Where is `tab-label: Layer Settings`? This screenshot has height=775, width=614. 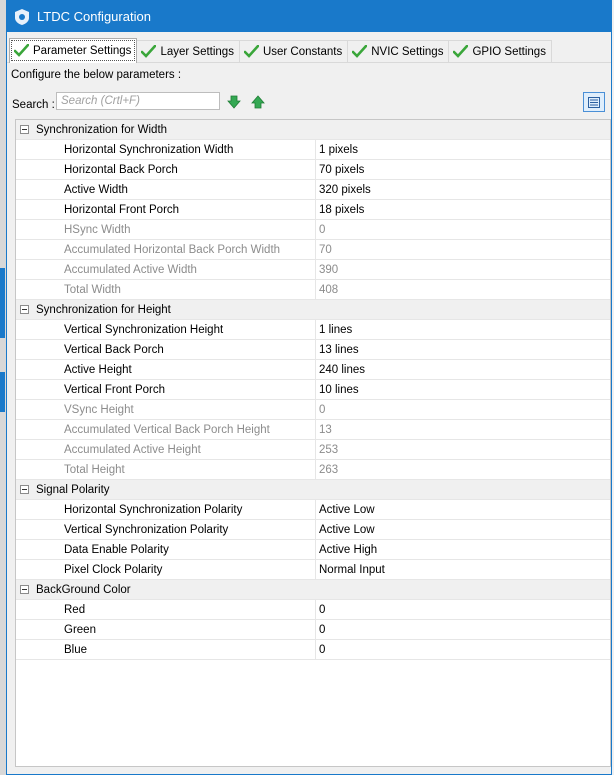
tab-label: Layer Settings is located at coordinates (197, 51).